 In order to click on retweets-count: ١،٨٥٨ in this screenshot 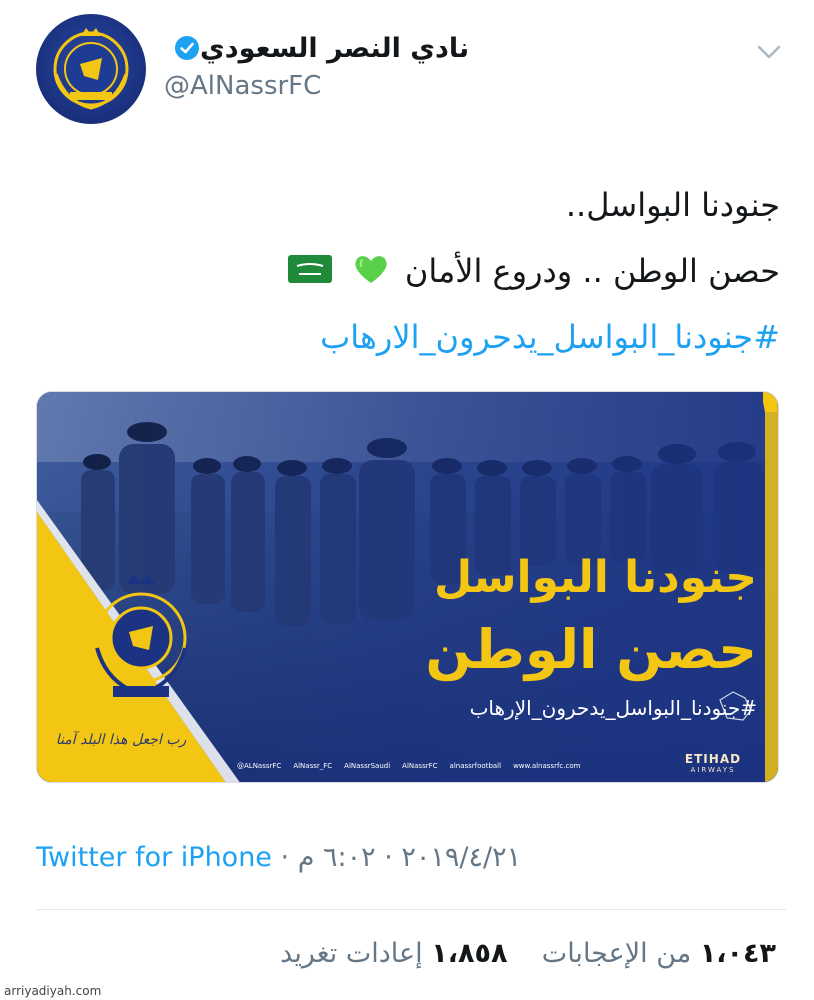, I will do `click(469, 953)`.